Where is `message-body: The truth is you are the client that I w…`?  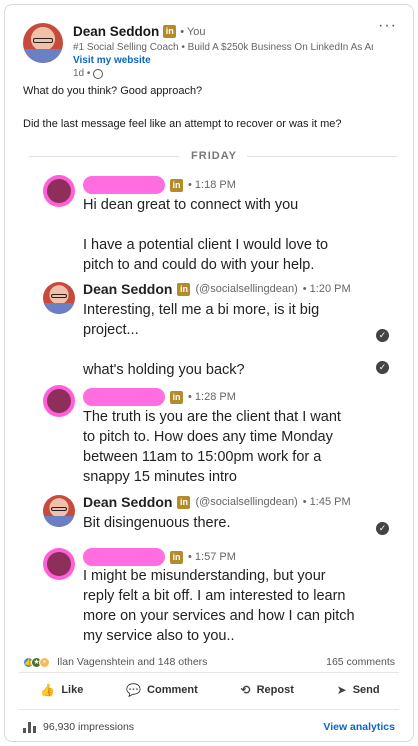 message-body: The truth is you are the client that I w… is located at coordinates (233, 447).